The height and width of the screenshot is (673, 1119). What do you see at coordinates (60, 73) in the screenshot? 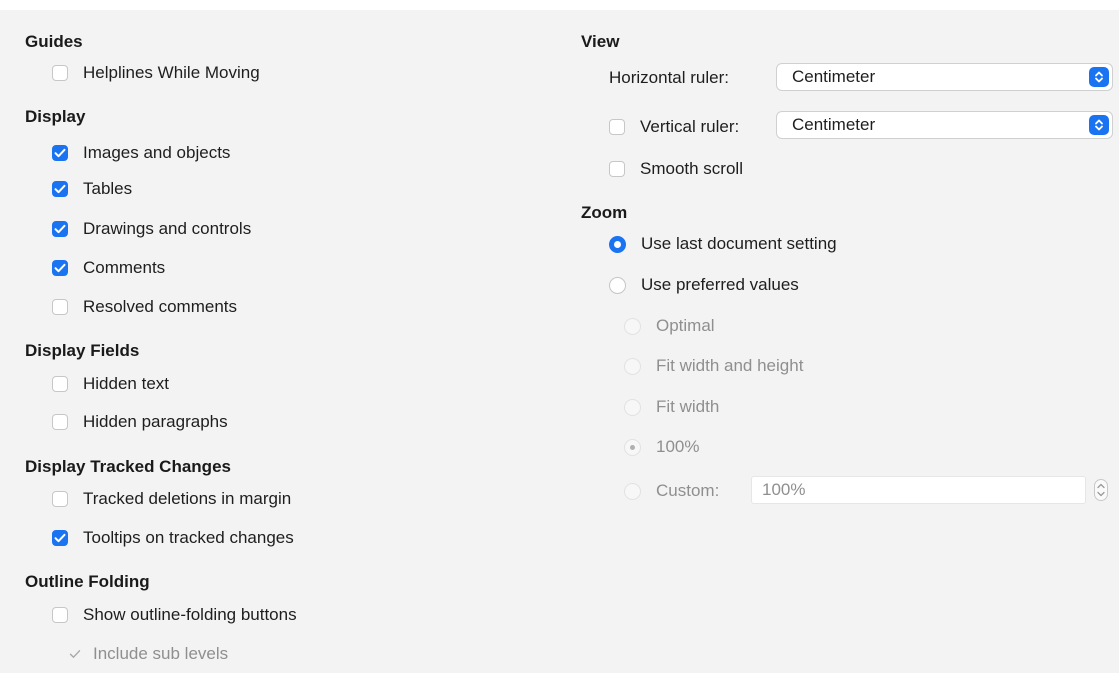
I see `helplines-while-moving-checkbox` at bounding box center [60, 73].